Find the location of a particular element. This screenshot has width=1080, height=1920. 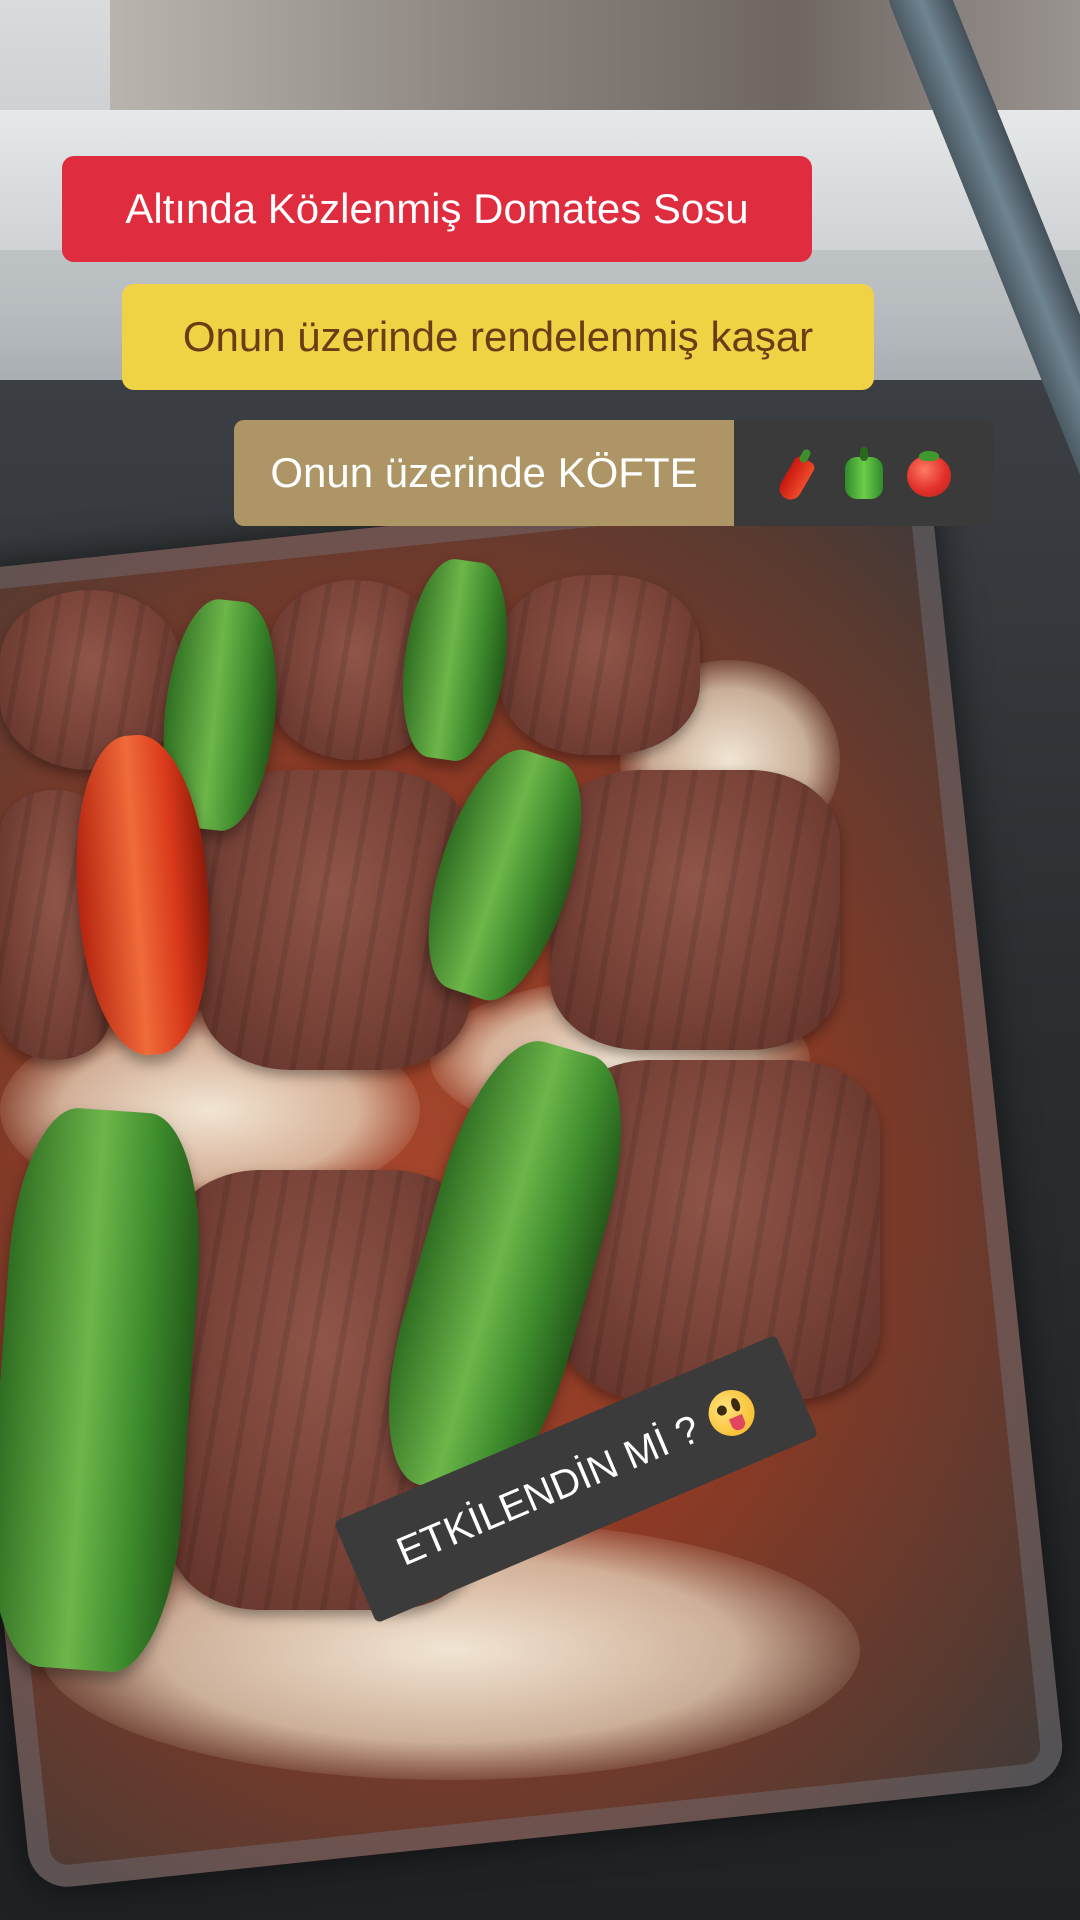

bell-pepper-icon is located at coordinates (864, 473).